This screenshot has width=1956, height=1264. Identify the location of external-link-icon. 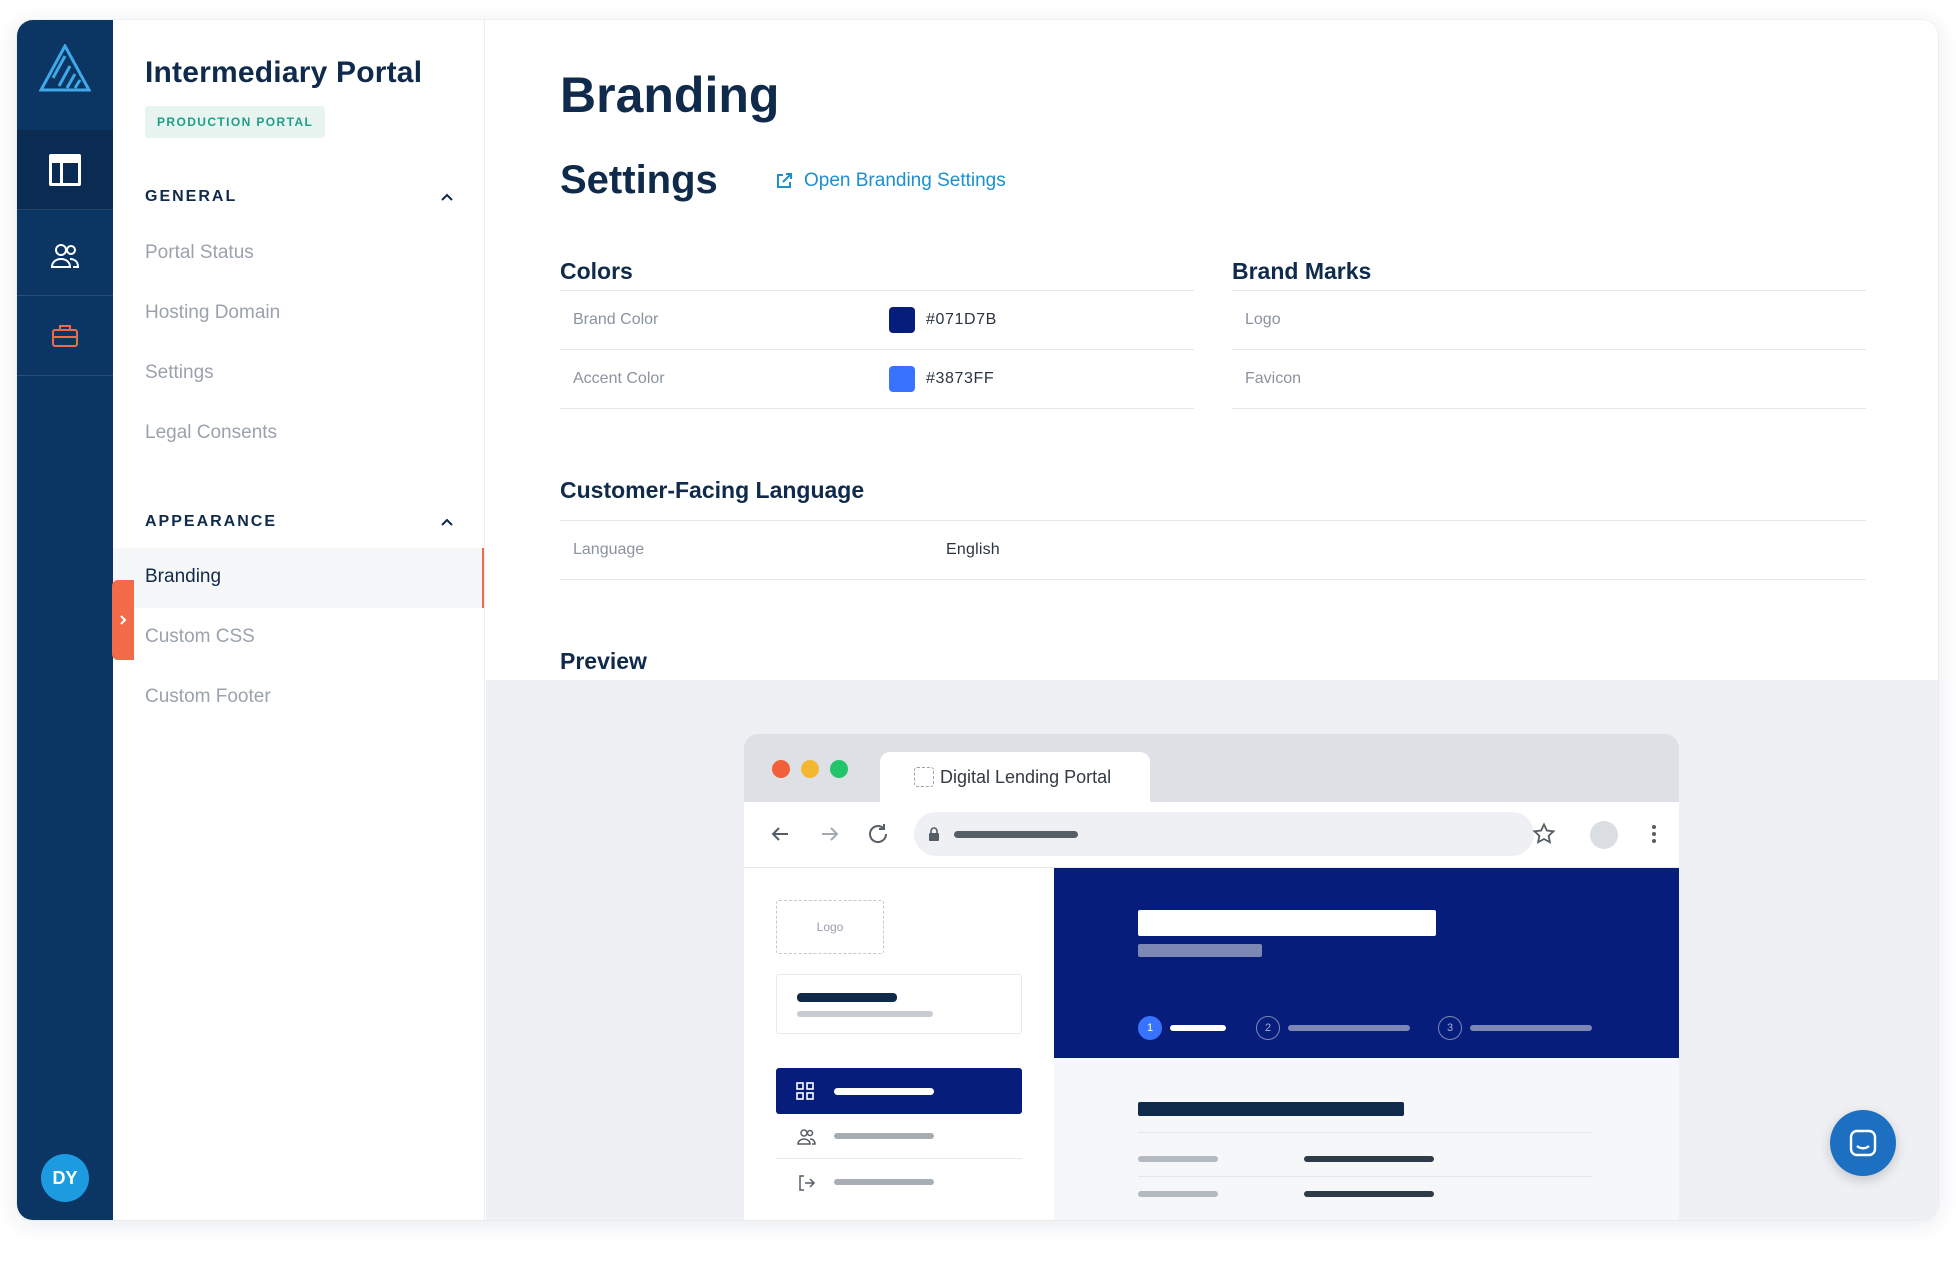
(784, 180).